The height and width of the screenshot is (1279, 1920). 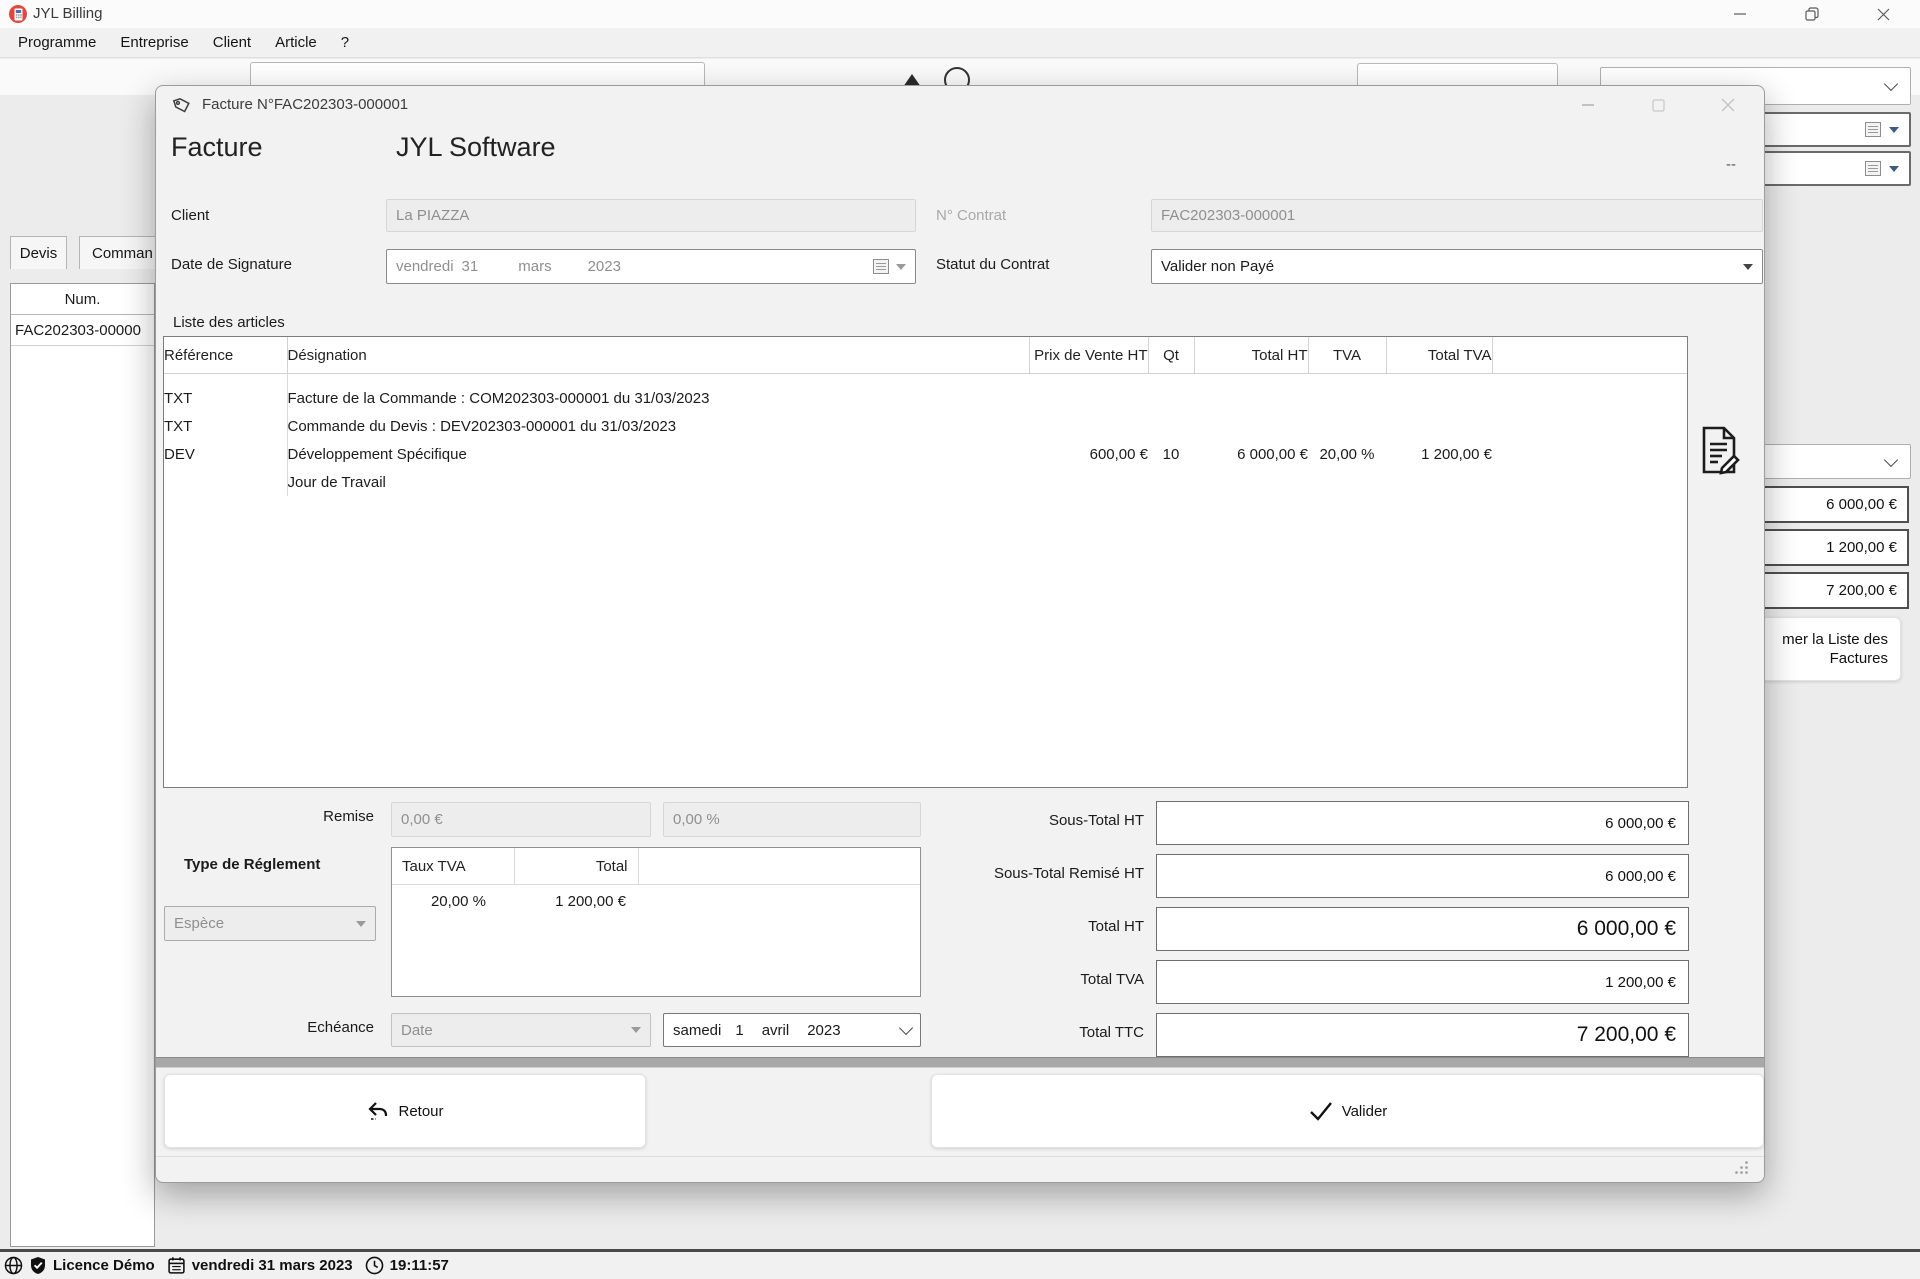 I want to click on date-part-day: samedi, so click(x=697, y=1030).